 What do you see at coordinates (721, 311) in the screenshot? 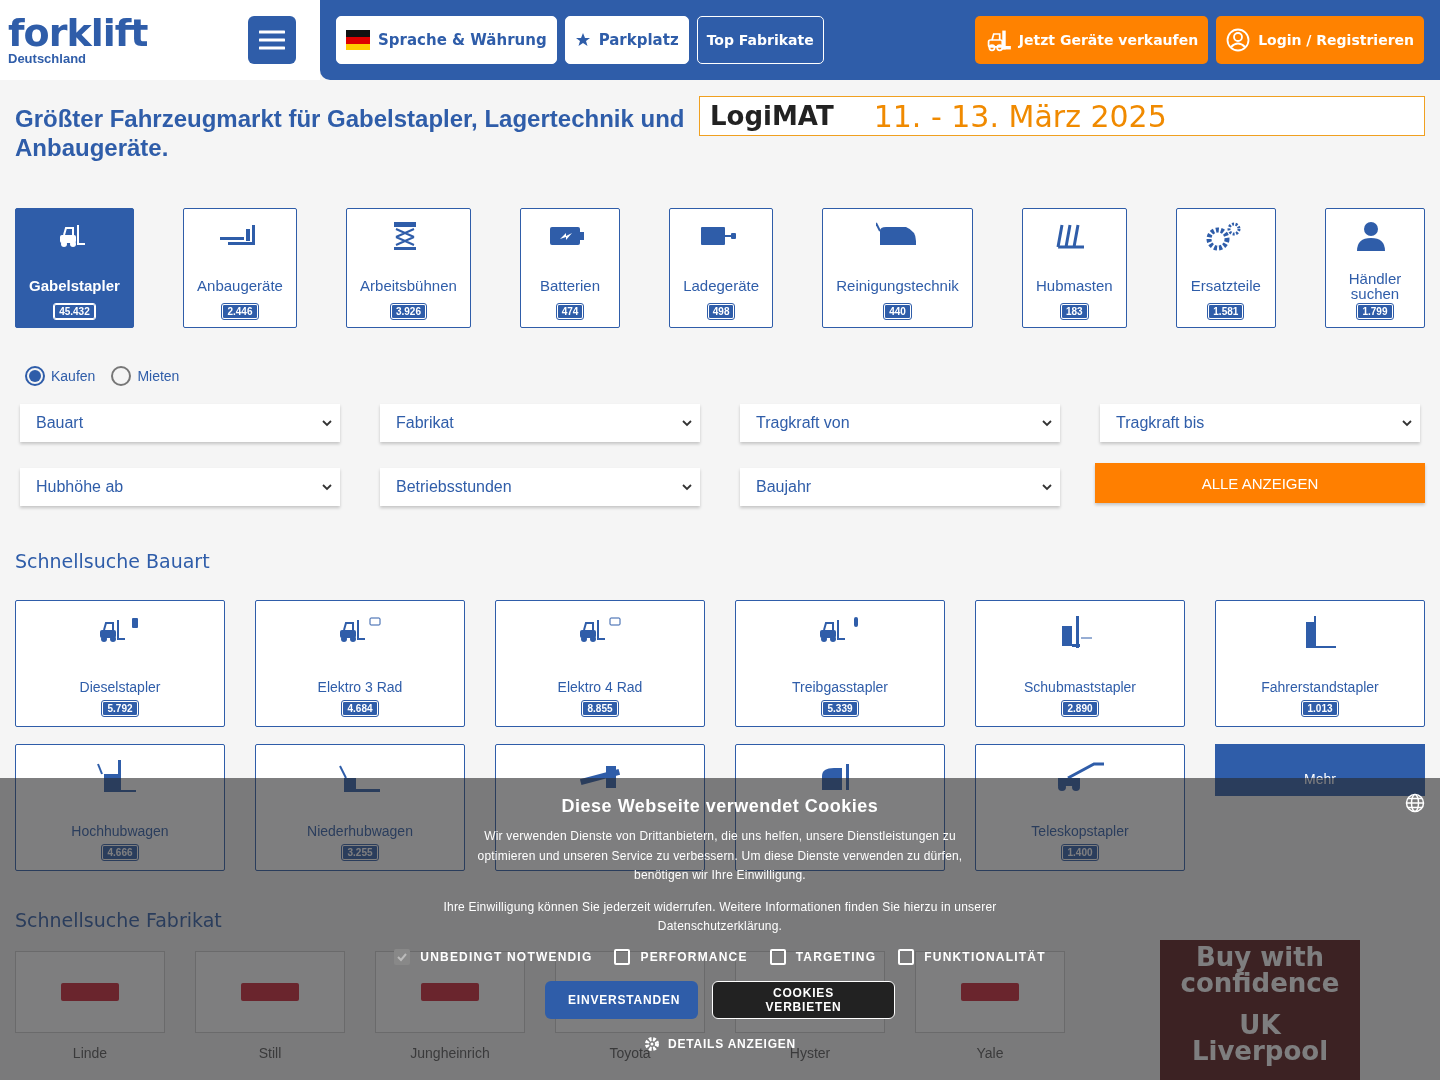
I see `count-badge: 498` at bounding box center [721, 311].